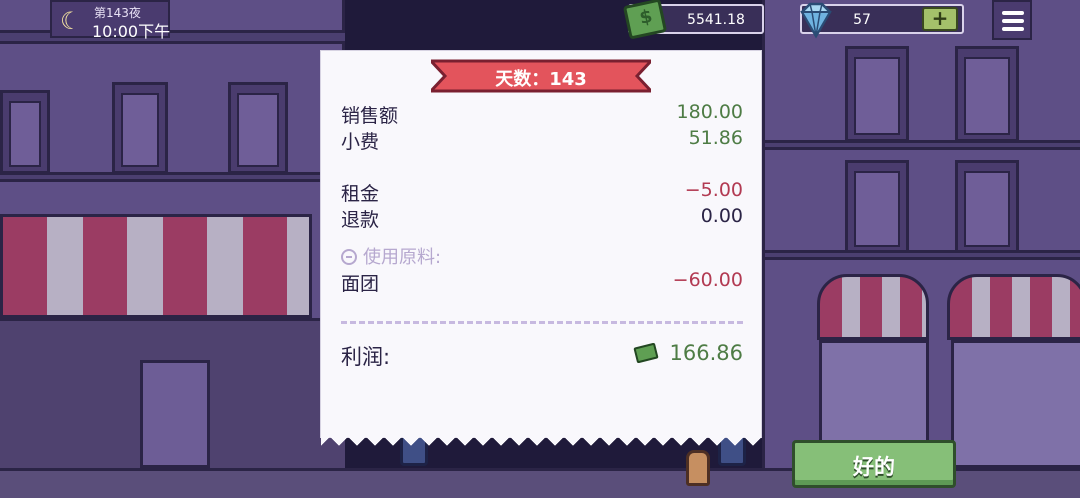 The width and height of the screenshot is (1080, 498). Describe the element at coordinates (1013, 13) in the screenshot. I see `hamburger-icon` at that location.